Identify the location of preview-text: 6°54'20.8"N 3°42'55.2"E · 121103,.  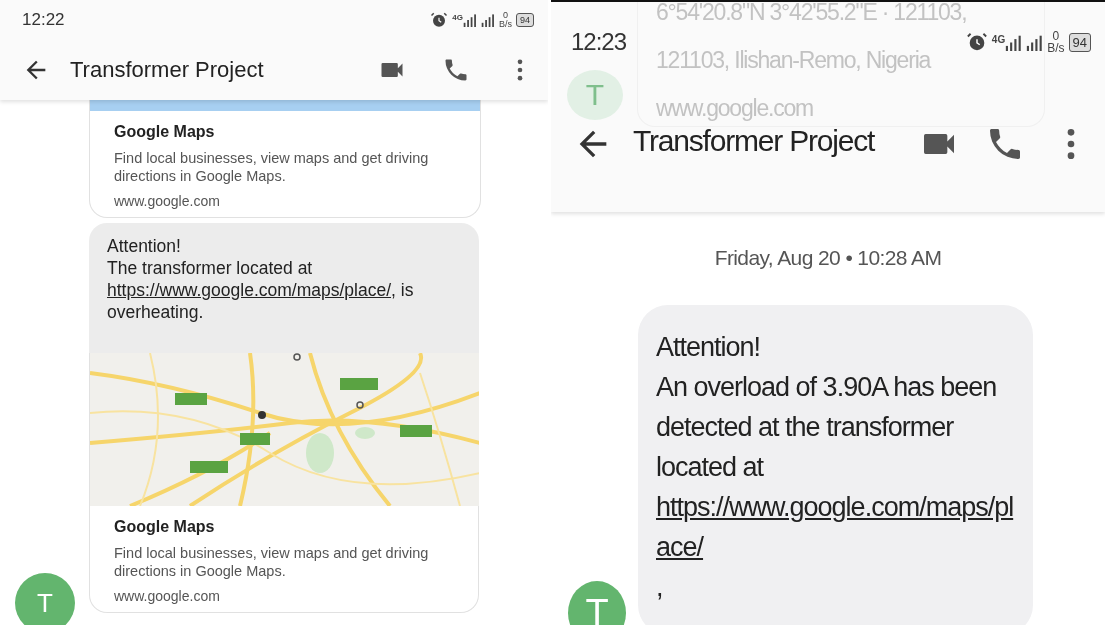
(811, 14).